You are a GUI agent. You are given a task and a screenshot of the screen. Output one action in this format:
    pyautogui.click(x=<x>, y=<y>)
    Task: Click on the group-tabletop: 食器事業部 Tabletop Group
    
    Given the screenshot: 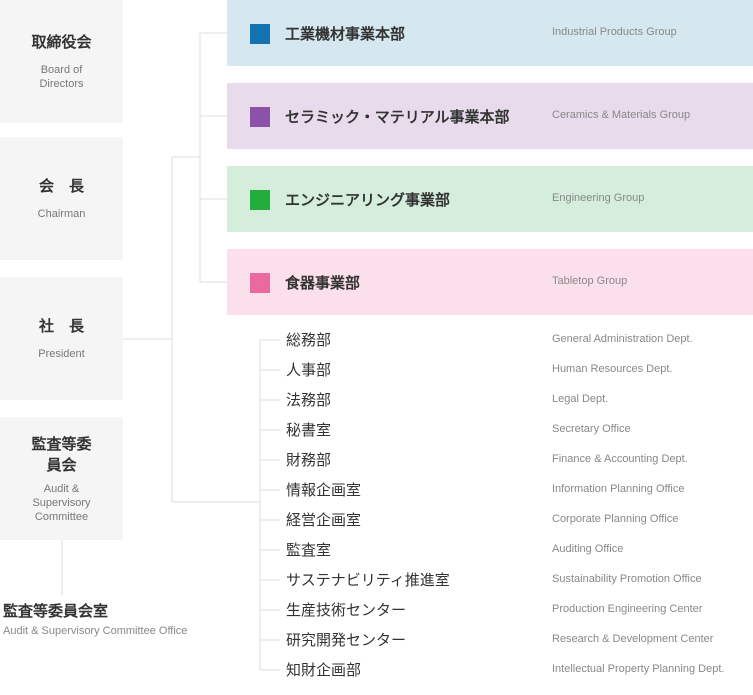 What is the action you would take?
    pyautogui.click(x=490, y=282)
    